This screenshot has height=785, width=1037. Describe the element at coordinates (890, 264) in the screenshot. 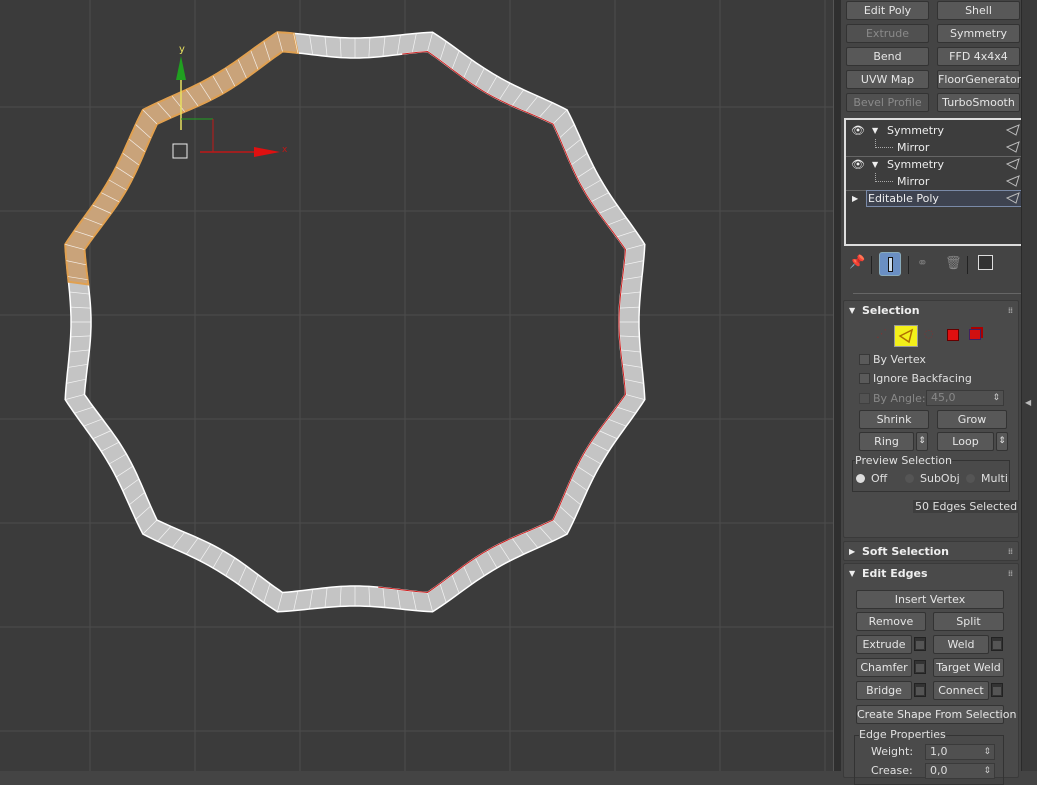

I see `show-end-result-icon` at that location.